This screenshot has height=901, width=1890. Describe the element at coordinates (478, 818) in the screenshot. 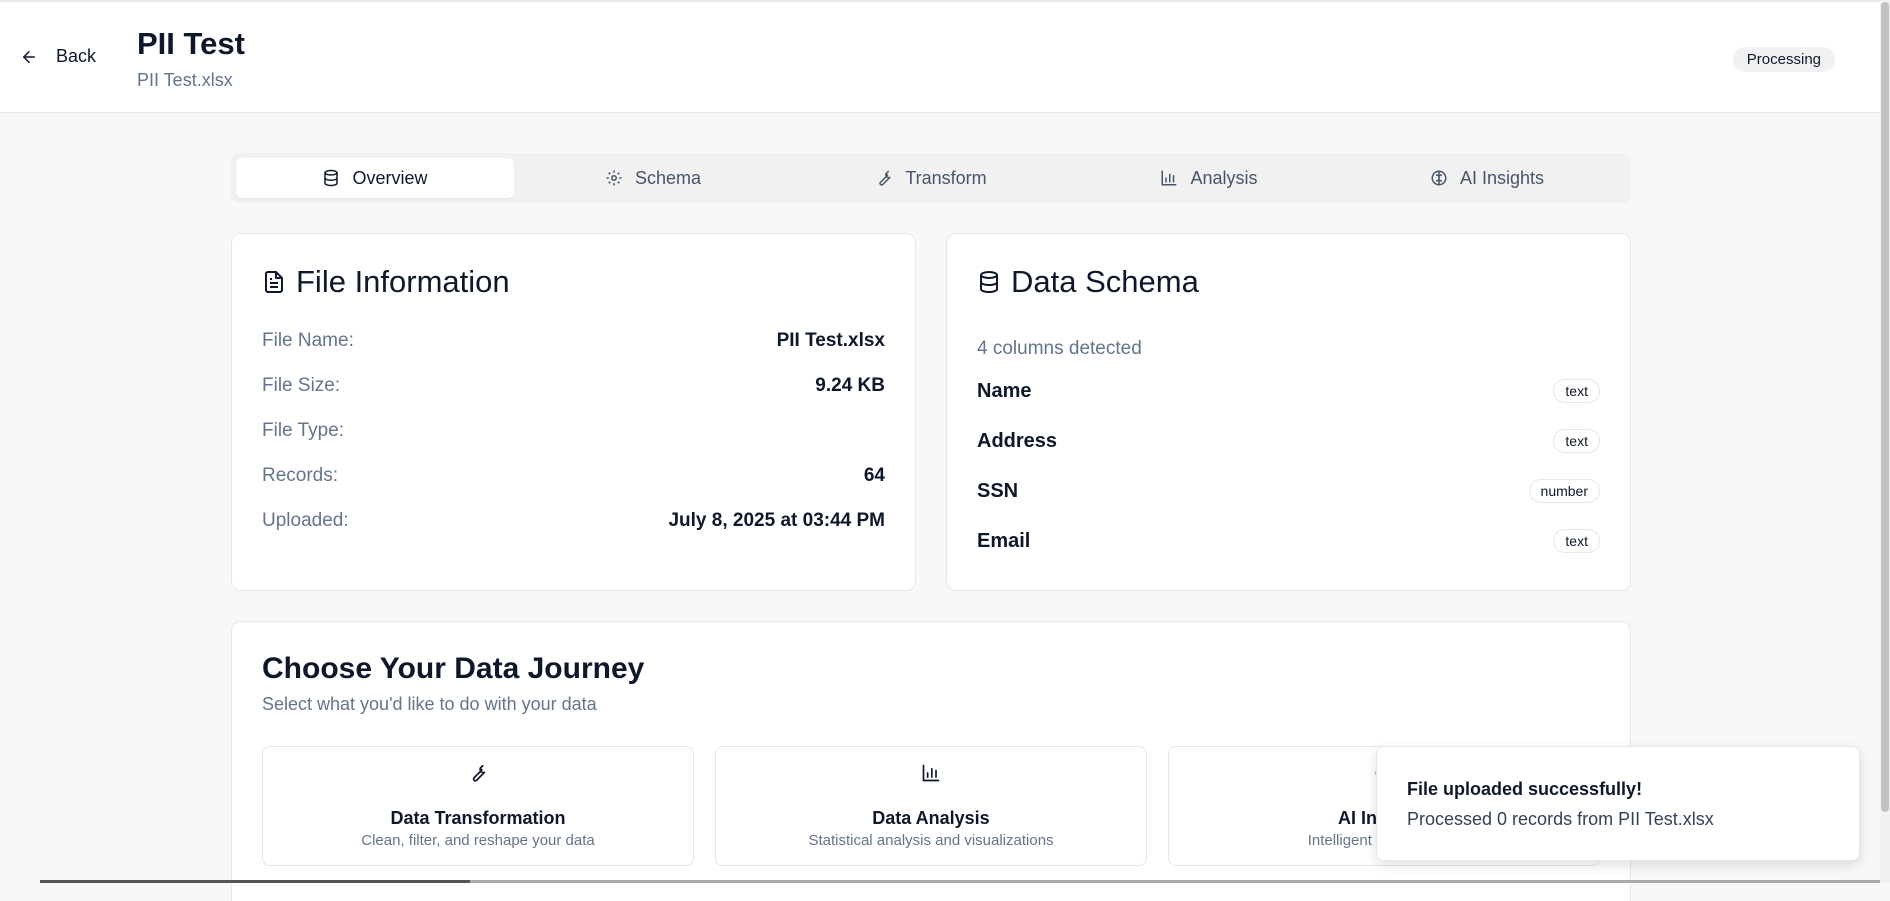

I see `option-title: Data Transformation` at that location.